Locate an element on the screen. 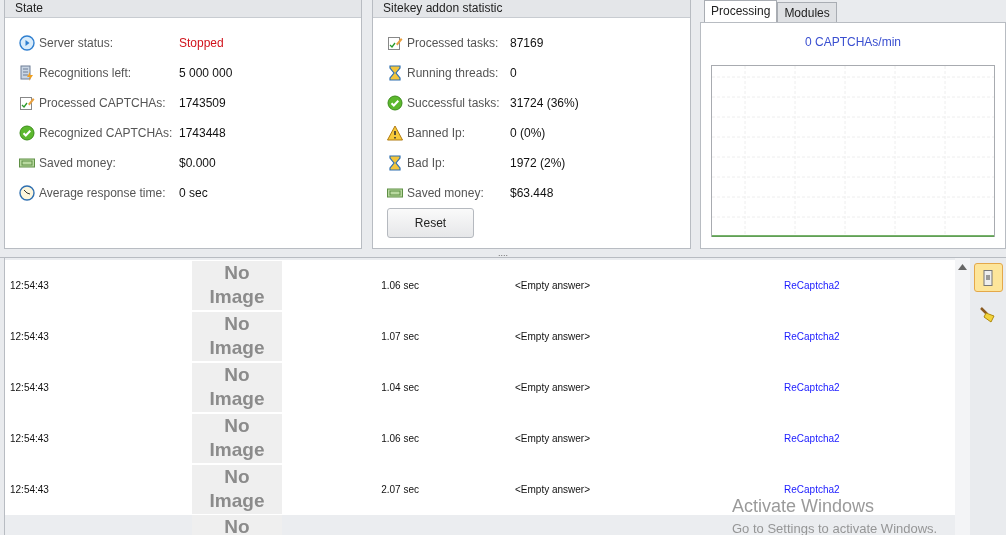 Image resolution: width=1006 pixels, height=535 pixels. stat-value: 1743448 is located at coordinates (202, 133).